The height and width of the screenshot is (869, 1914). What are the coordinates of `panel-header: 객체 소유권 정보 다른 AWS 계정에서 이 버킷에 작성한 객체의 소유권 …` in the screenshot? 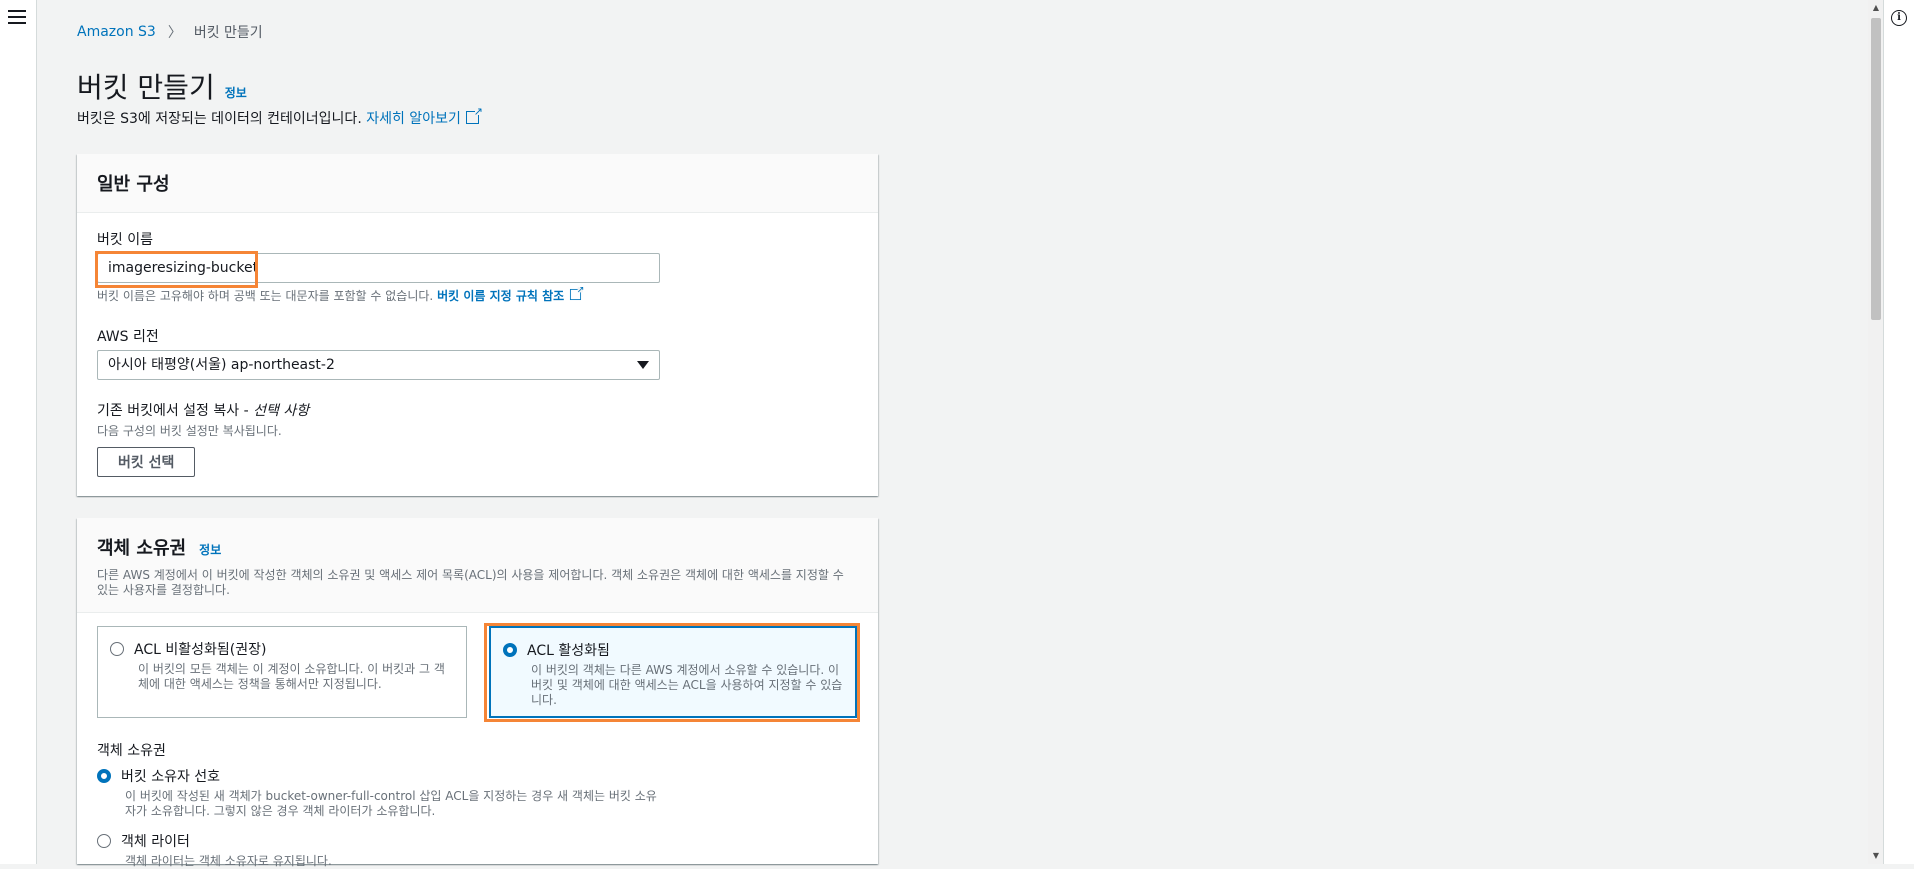 It's located at (477, 565).